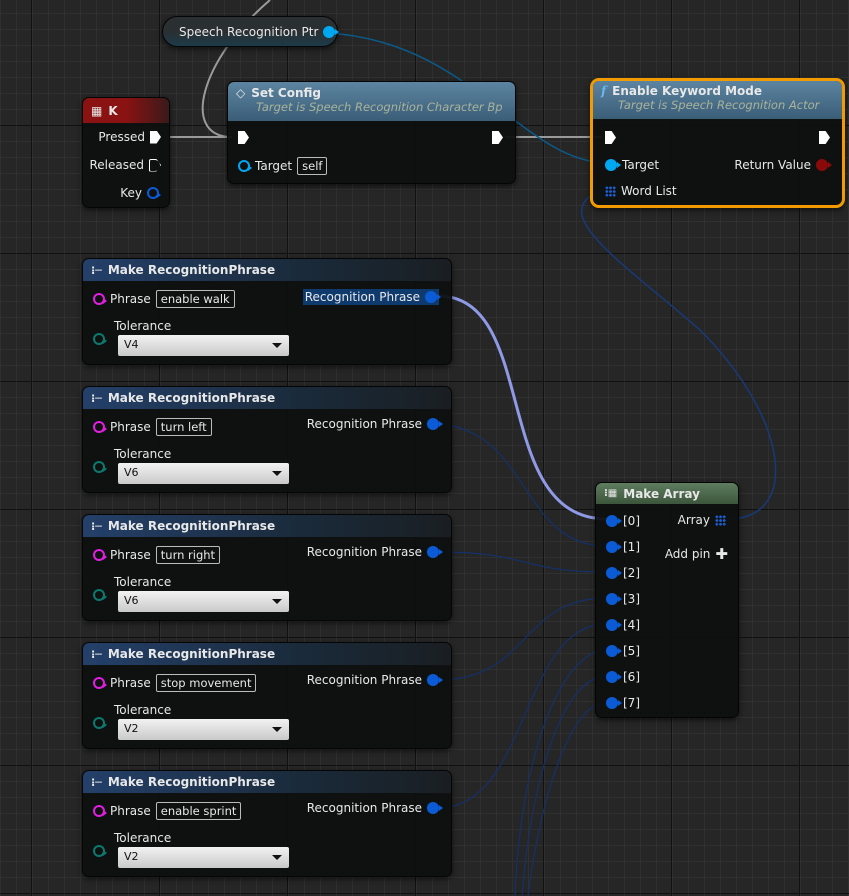 The image size is (849, 896). Describe the element at coordinates (613, 165) in the screenshot. I see `enable-target-pin` at that location.